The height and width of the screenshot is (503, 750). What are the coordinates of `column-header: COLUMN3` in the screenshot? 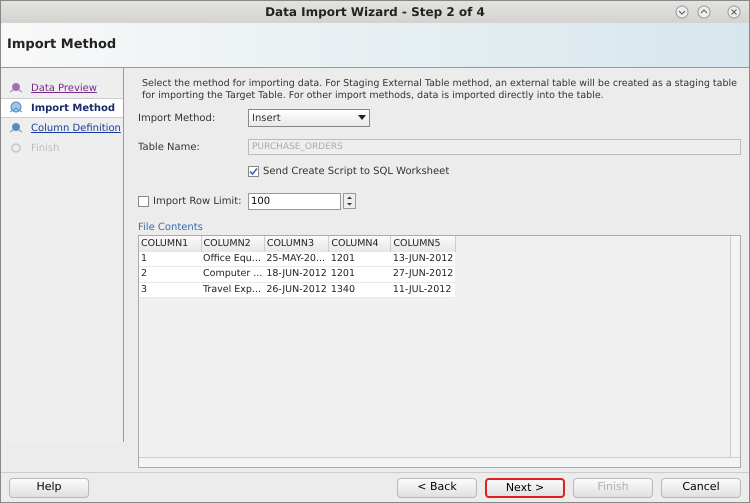 It's located at (296, 244).